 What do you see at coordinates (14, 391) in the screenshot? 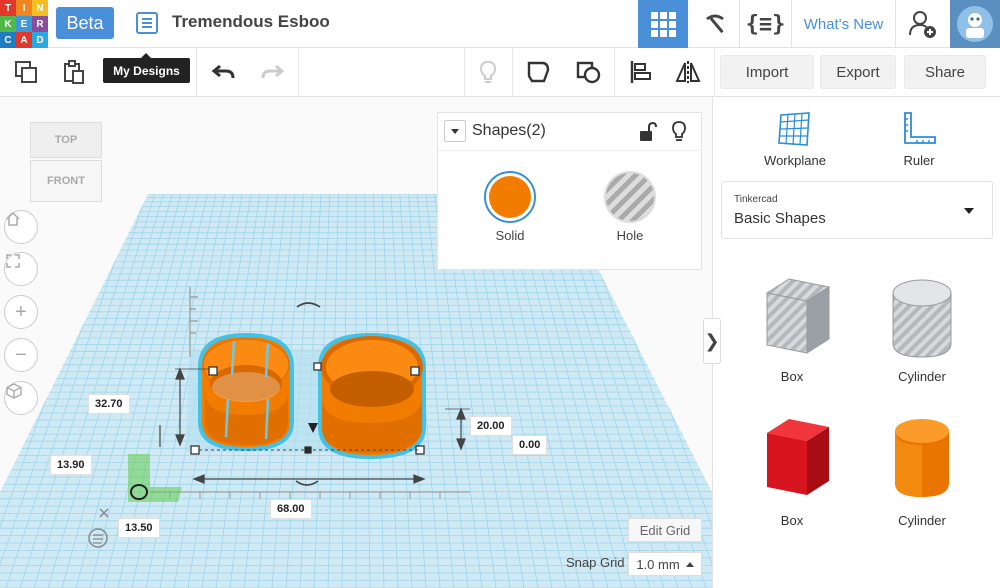
I see `cube-icon` at bounding box center [14, 391].